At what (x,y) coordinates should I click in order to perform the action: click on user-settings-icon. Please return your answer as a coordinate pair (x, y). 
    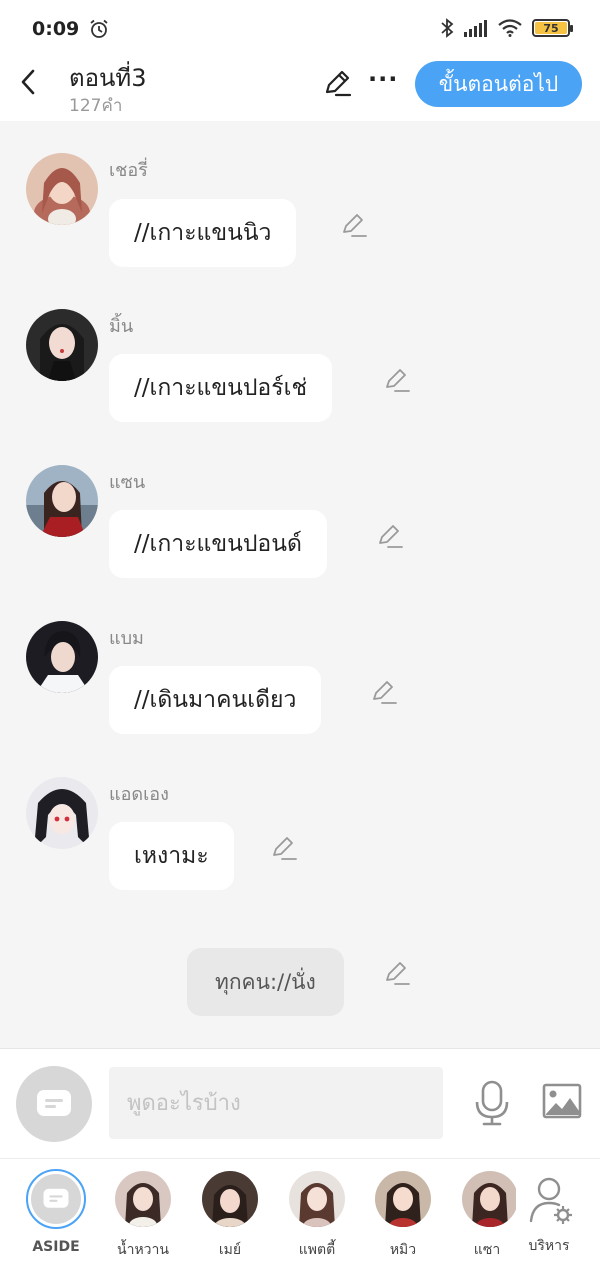
    Looking at the image, I should click on (550, 1200).